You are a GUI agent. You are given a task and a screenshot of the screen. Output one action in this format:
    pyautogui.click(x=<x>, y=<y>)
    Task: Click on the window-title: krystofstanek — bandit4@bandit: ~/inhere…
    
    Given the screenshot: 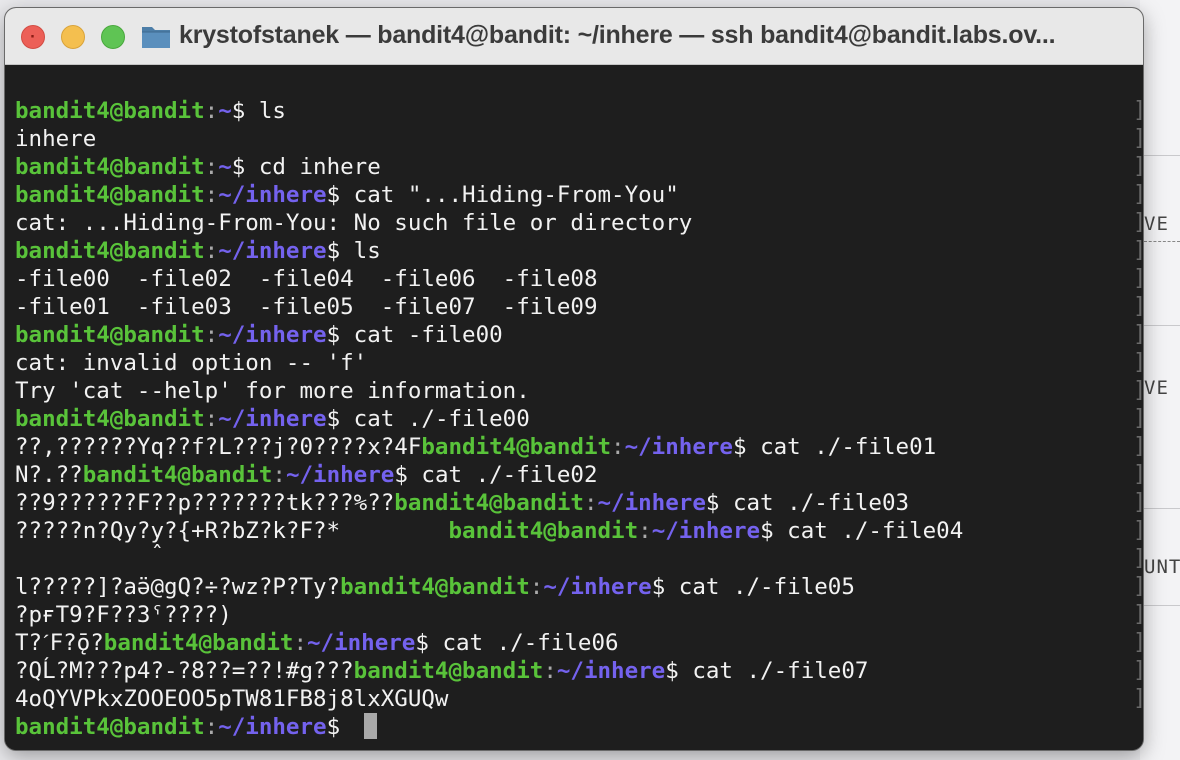 What is the action you would take?
    pyautogui.click(x=617, y=35)
    